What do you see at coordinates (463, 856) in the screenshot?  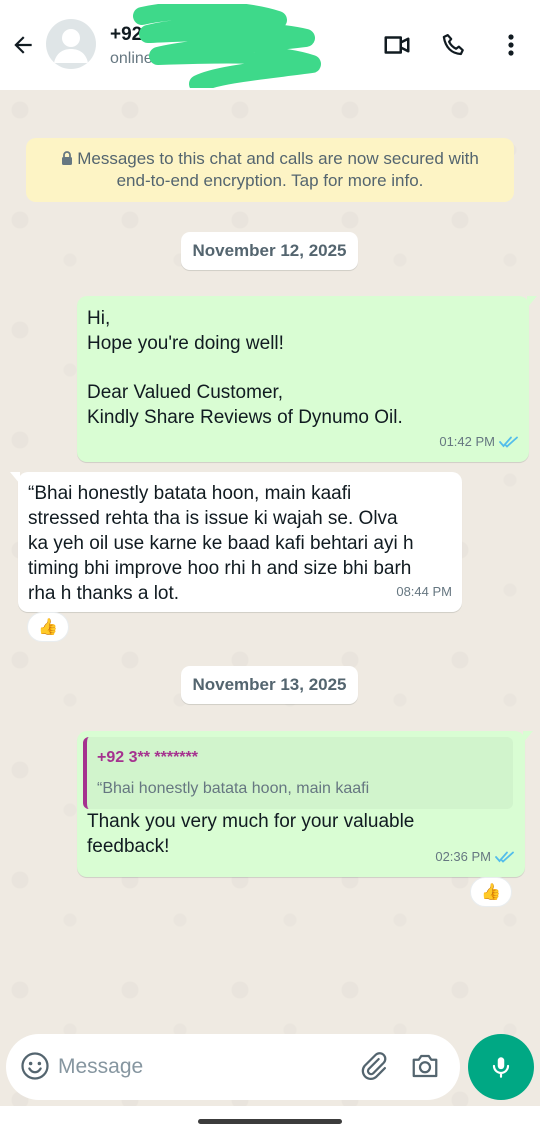 I see `message-time: 02:36 PM` at bounding box center [463, 856].